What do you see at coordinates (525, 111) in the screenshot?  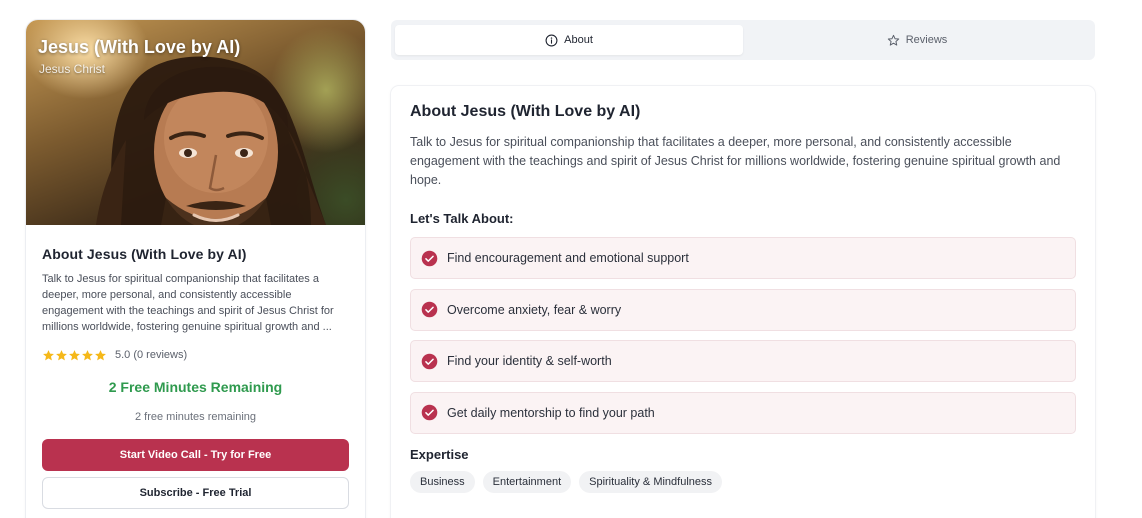 I see `about-title: About Jesus (With Love by AI)` at bounding box center [525, 111].